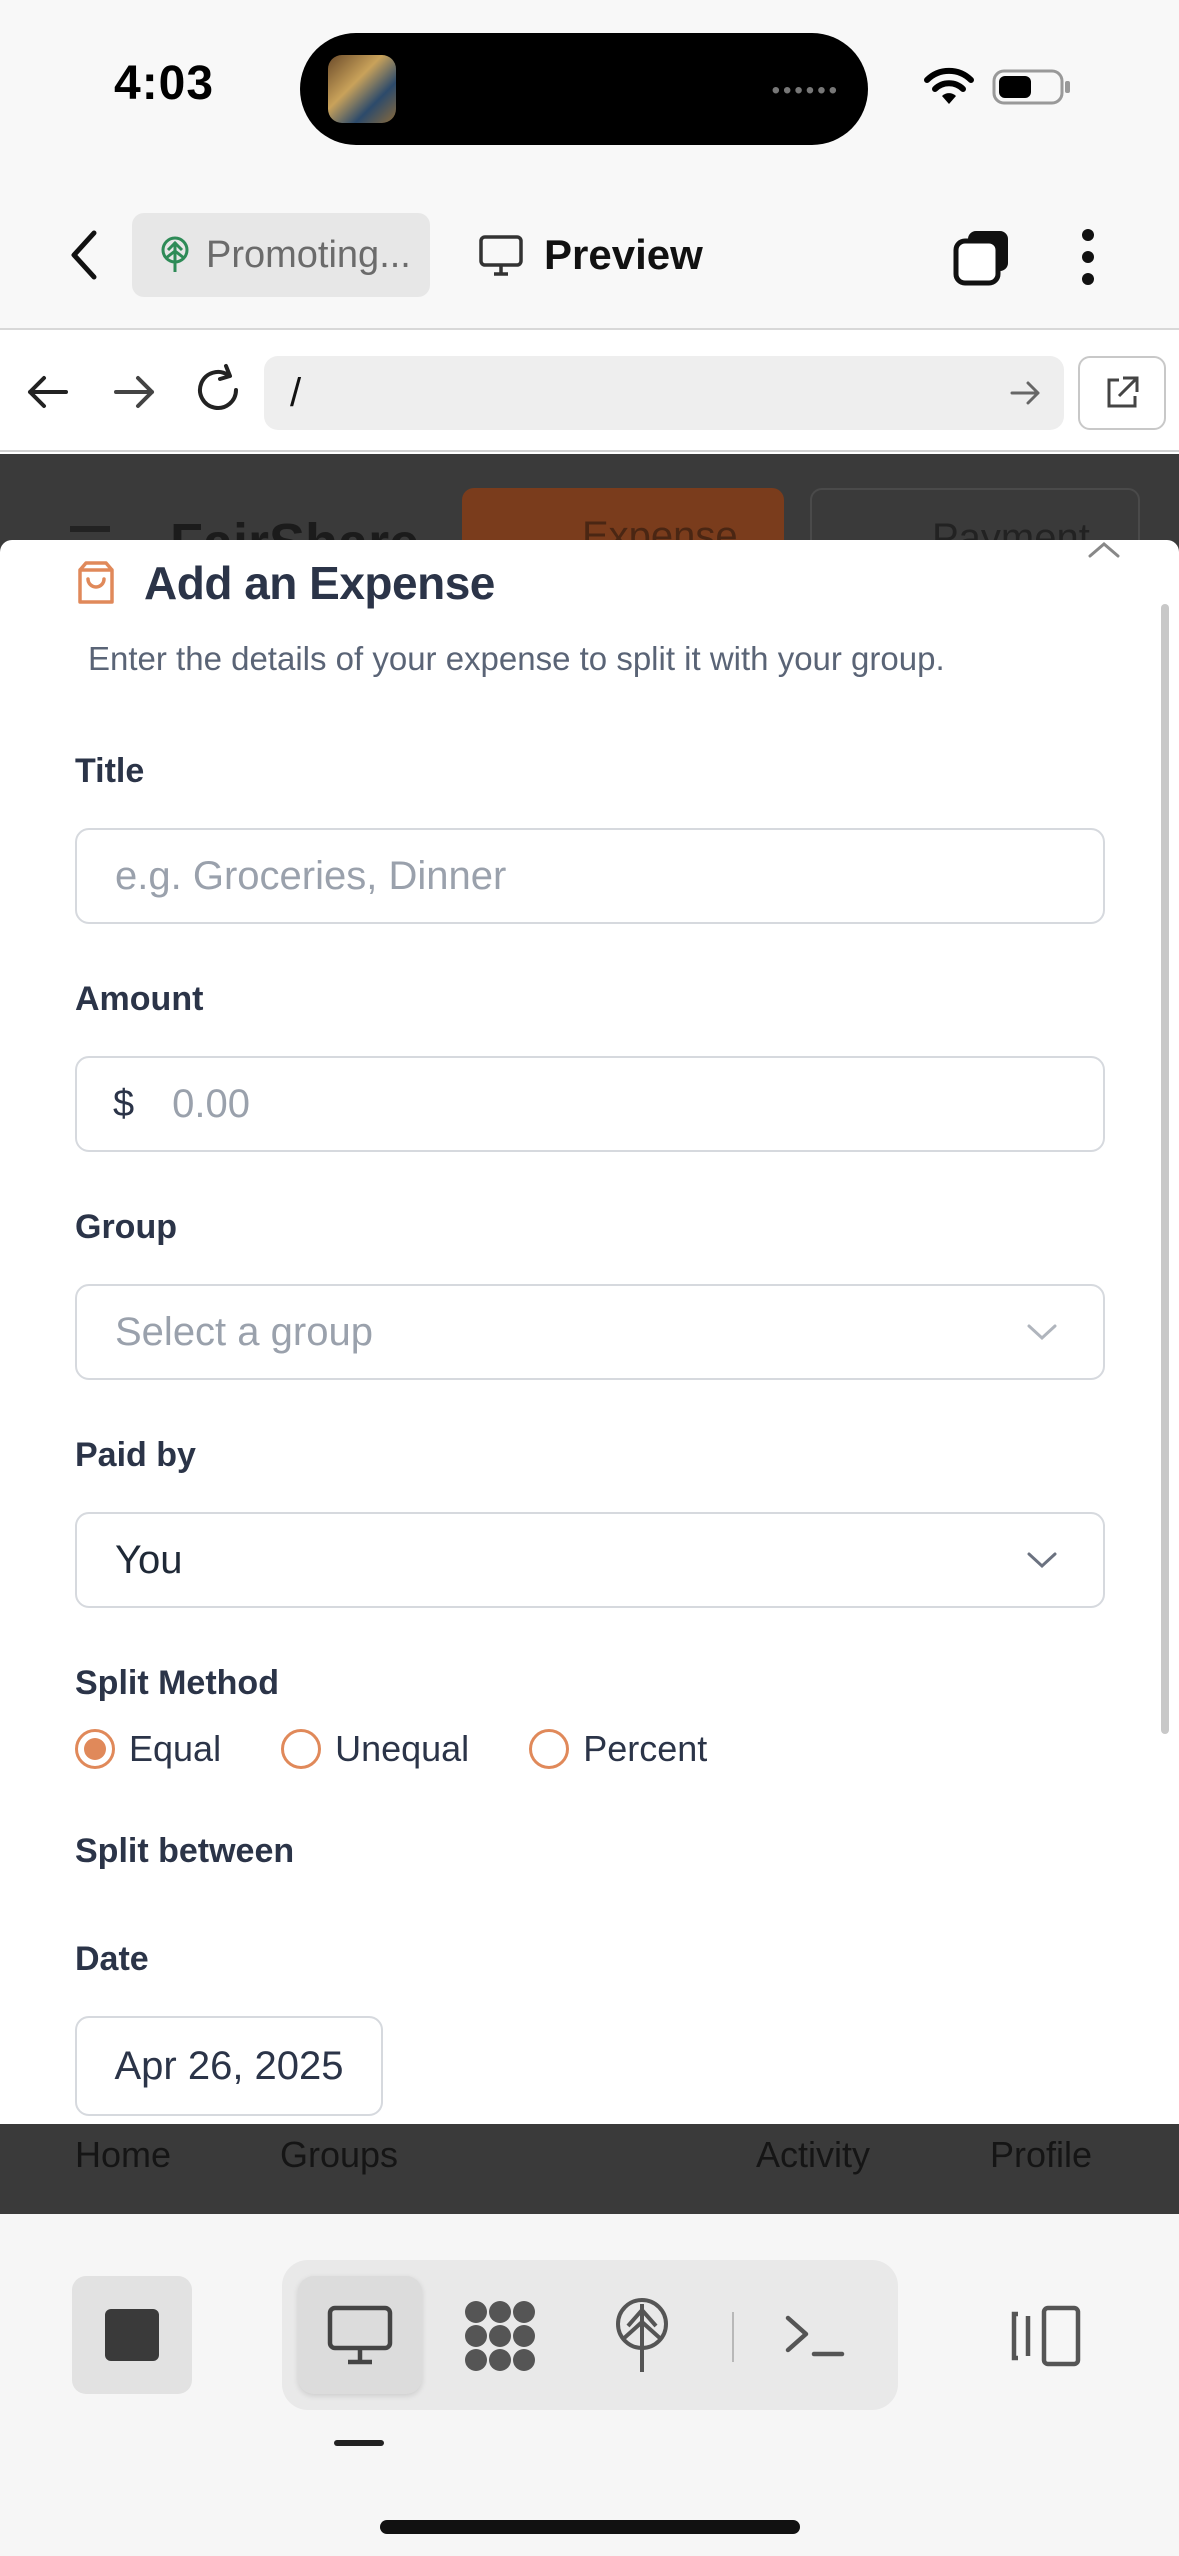 The image size is (1179, 2556). What do you see at coordinates (645, 1748) in the screenshot?
I see `radio-percent-label: Percent` at bounding box center [645, 1748].